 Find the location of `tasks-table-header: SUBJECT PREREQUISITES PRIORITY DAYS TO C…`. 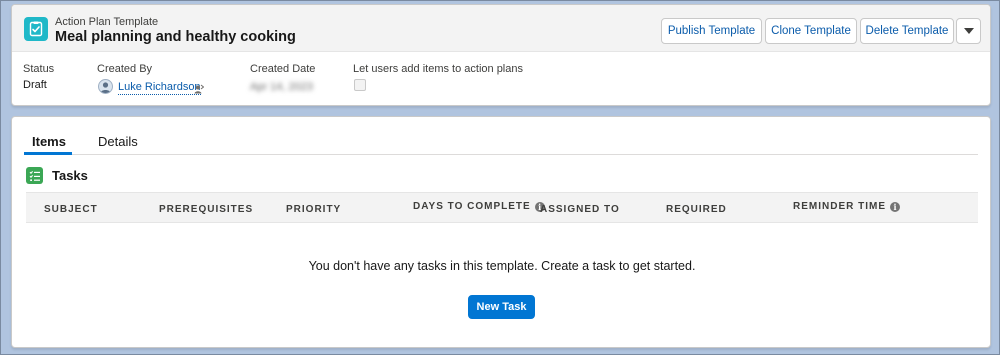

tasks-table-header: SUBJECT PREREQUISITES PRIORITY DAYS TO C… is located at coordinates (502, 207).